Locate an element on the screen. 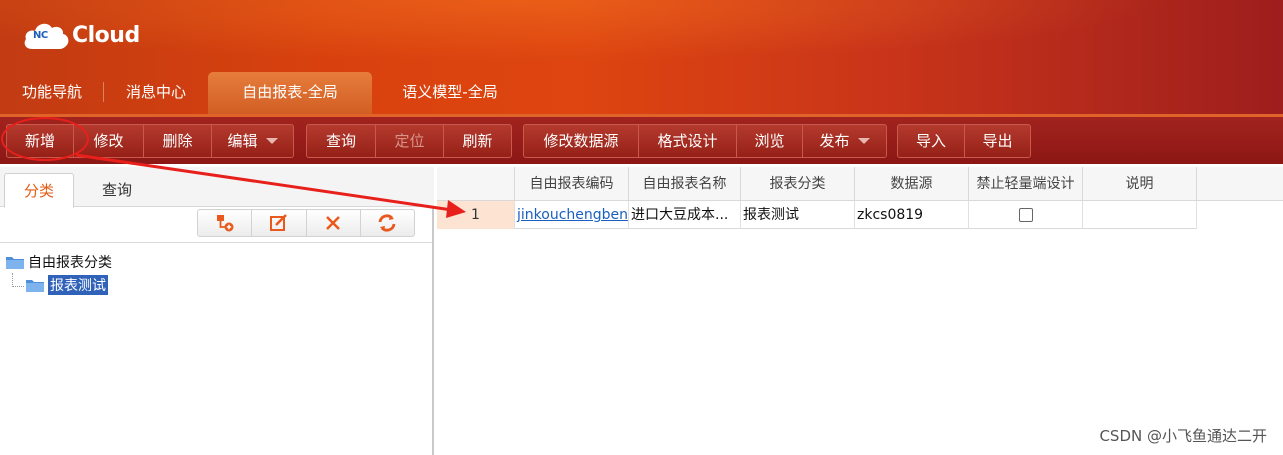 This screenshot has width=1283, height=455. tree-node-label: 报表测试 is located at coordinates (78, 285).